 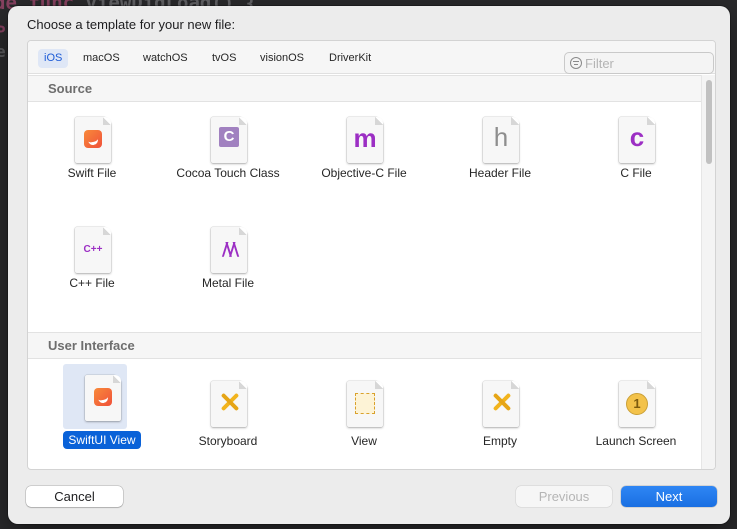 What do you see at coordinates (229, 140) in the screenshot?
I see `cocoa-touch-class-icon: C` at bounding box center [229, 140].